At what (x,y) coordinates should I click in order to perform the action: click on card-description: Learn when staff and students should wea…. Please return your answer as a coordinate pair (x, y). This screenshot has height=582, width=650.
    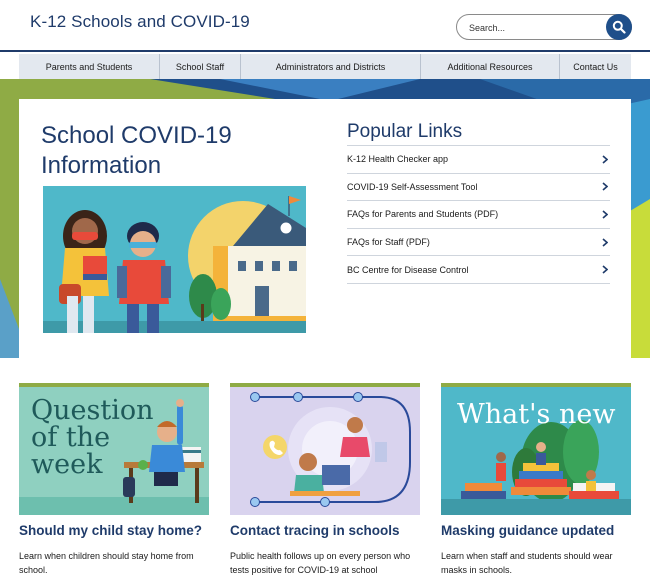
    Looking at the image, I should click on (527, 563).